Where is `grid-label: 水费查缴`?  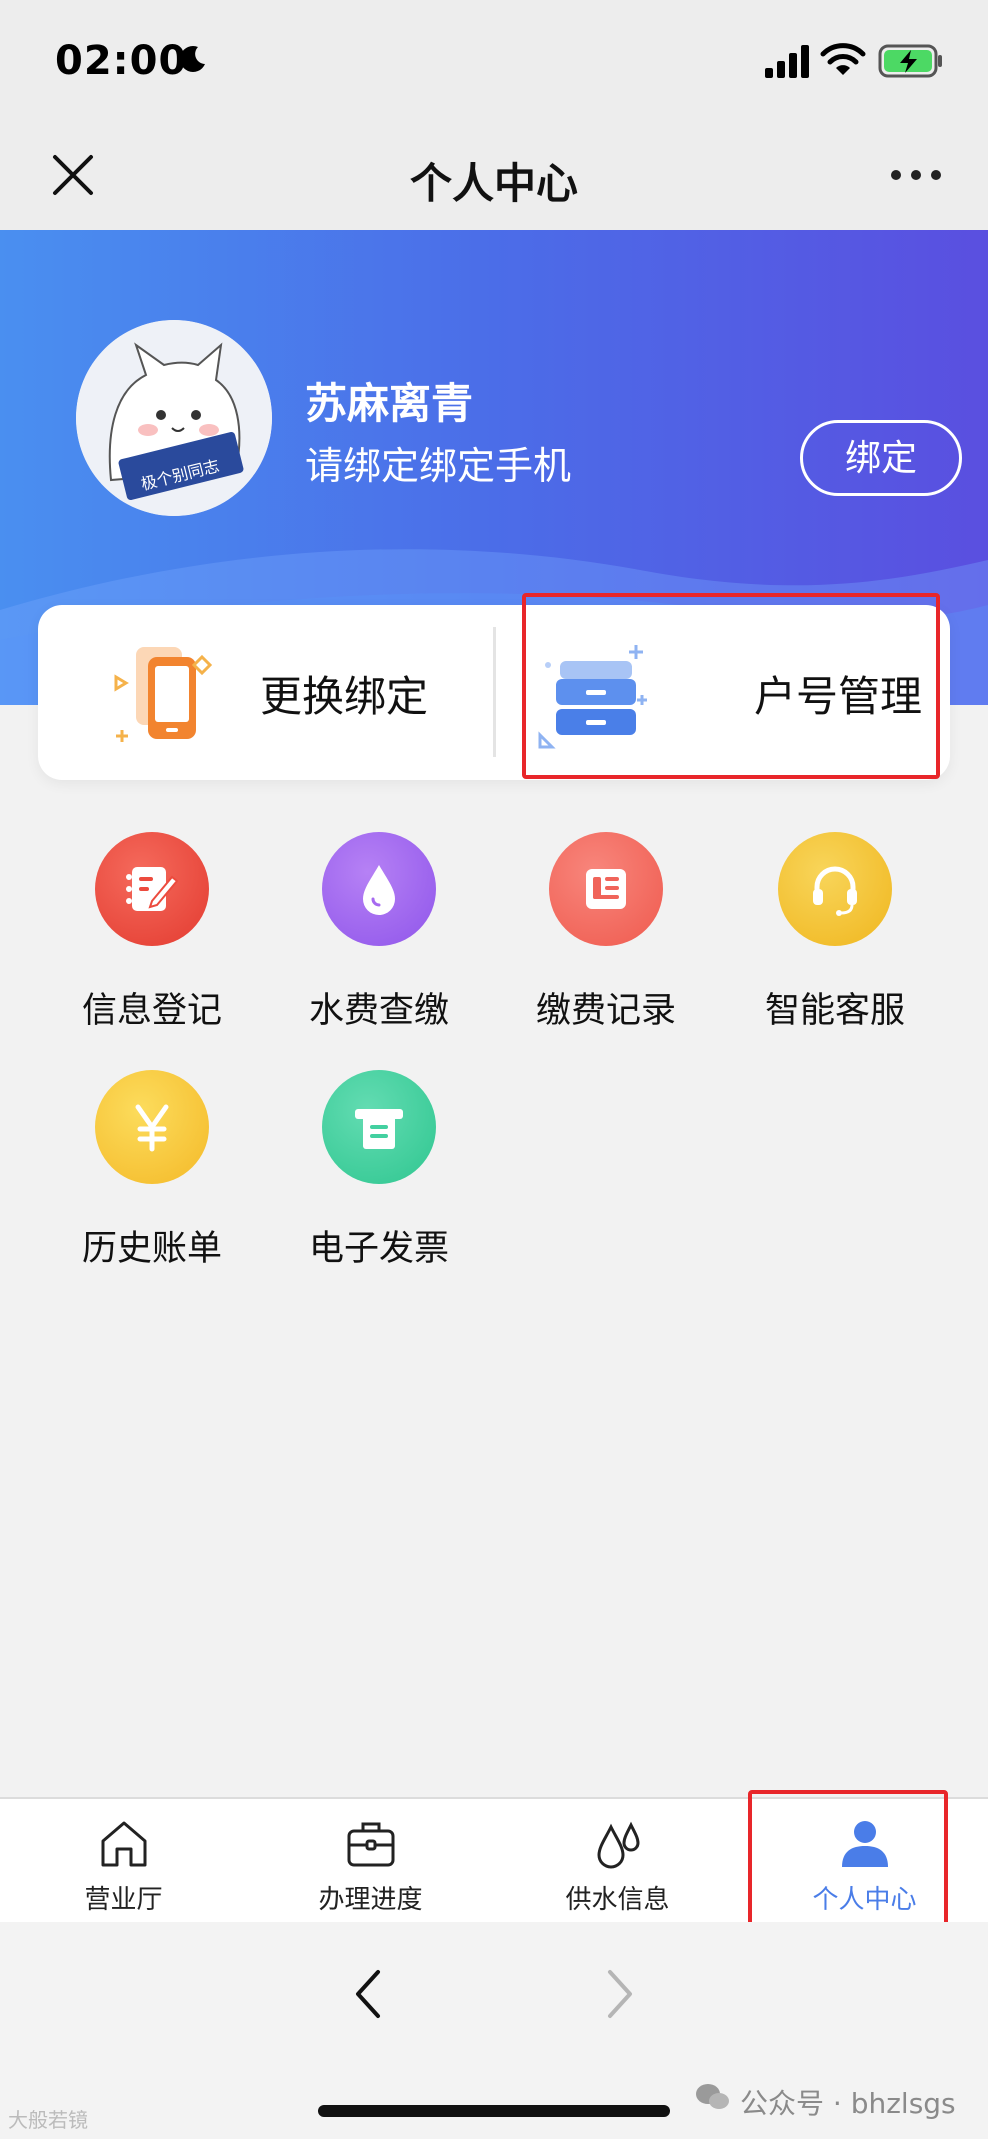 grid-label: 水费查缴 is located at coordinates (378, 1011).